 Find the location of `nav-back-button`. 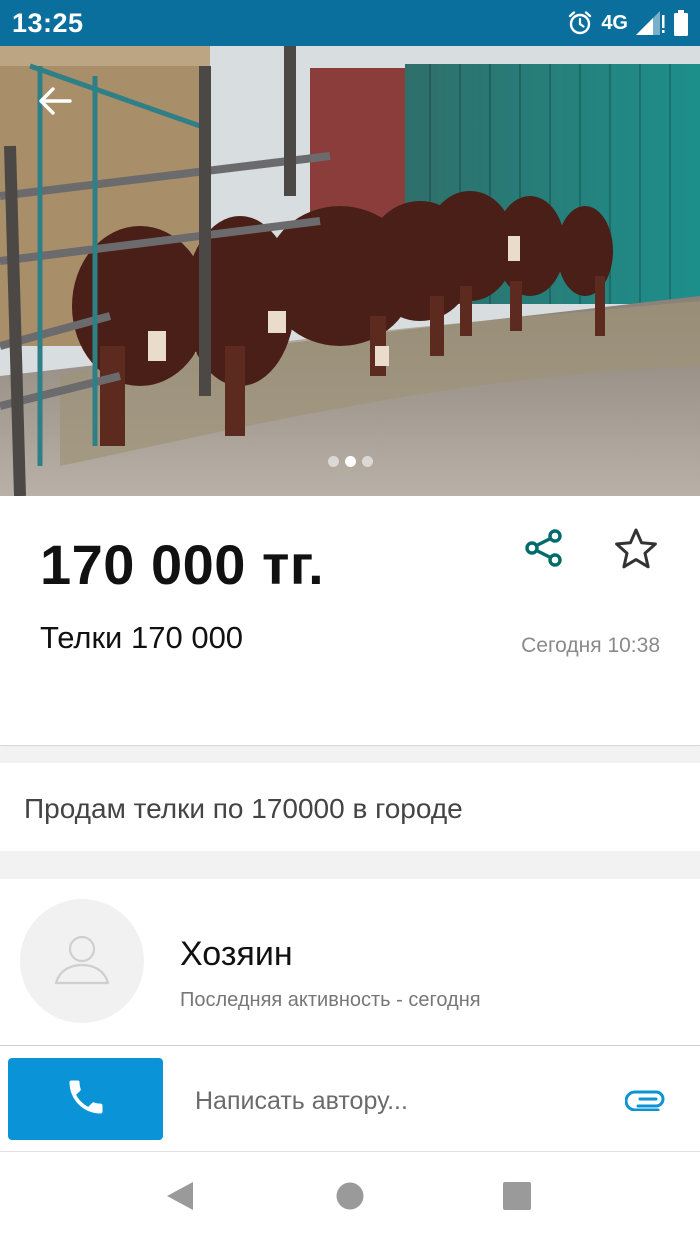

nav-back-button is located at coordinates (180, 1198).